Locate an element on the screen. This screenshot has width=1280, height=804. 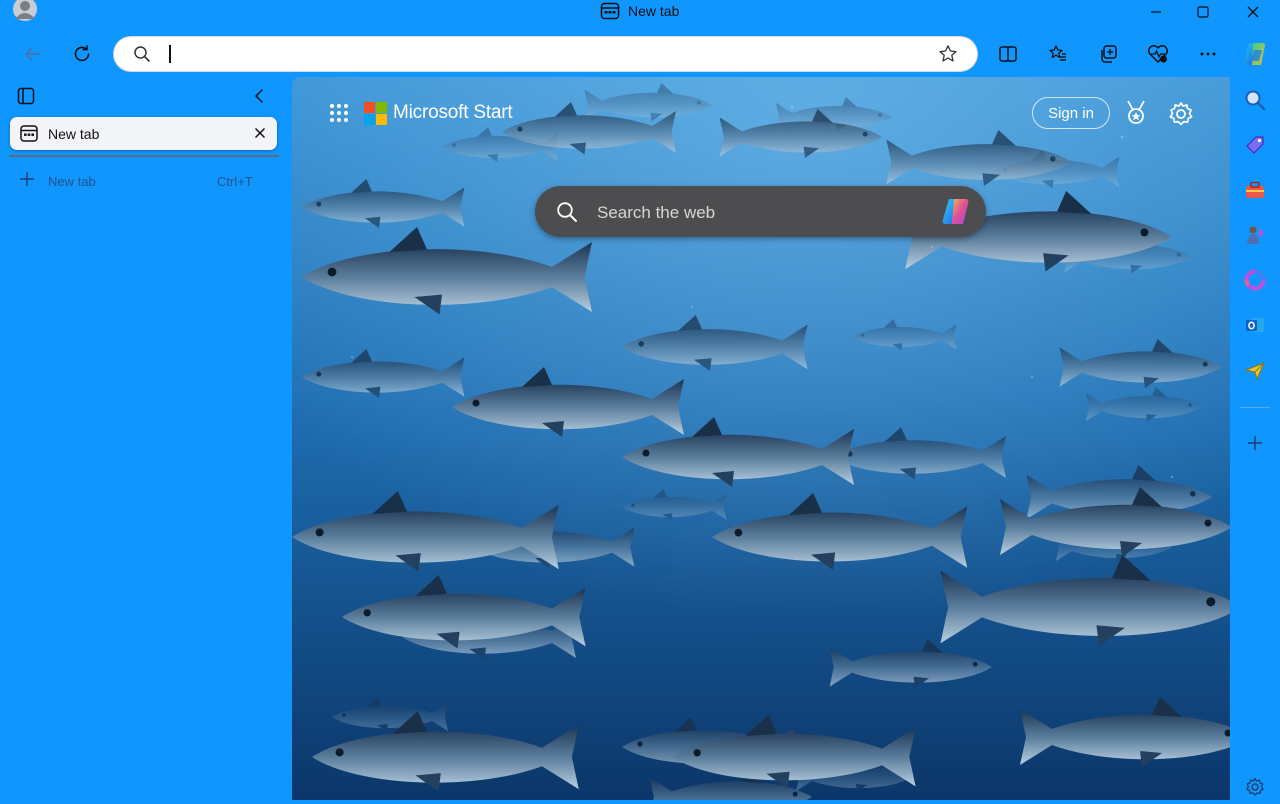
microsoft-start-logo: Microsoft Start is located at coordinates (438, 113).